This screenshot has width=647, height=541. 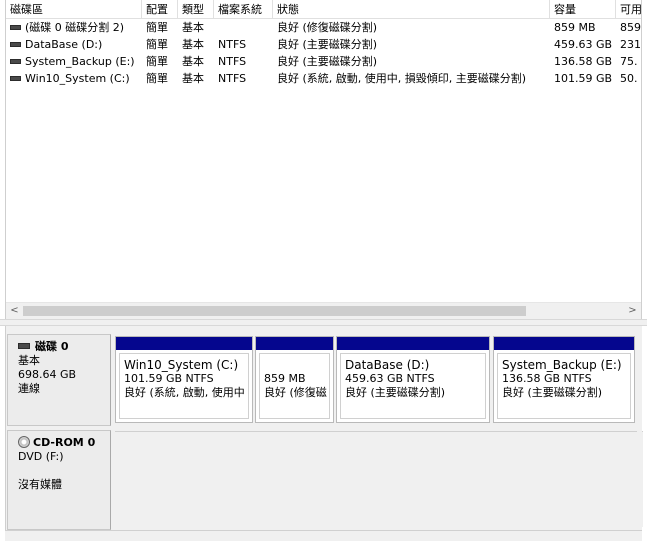 What do you see at coordinates (52, 346) in the screenshot?
I see `disk-name: 磁碟 0` at bounding box center [52, 346].